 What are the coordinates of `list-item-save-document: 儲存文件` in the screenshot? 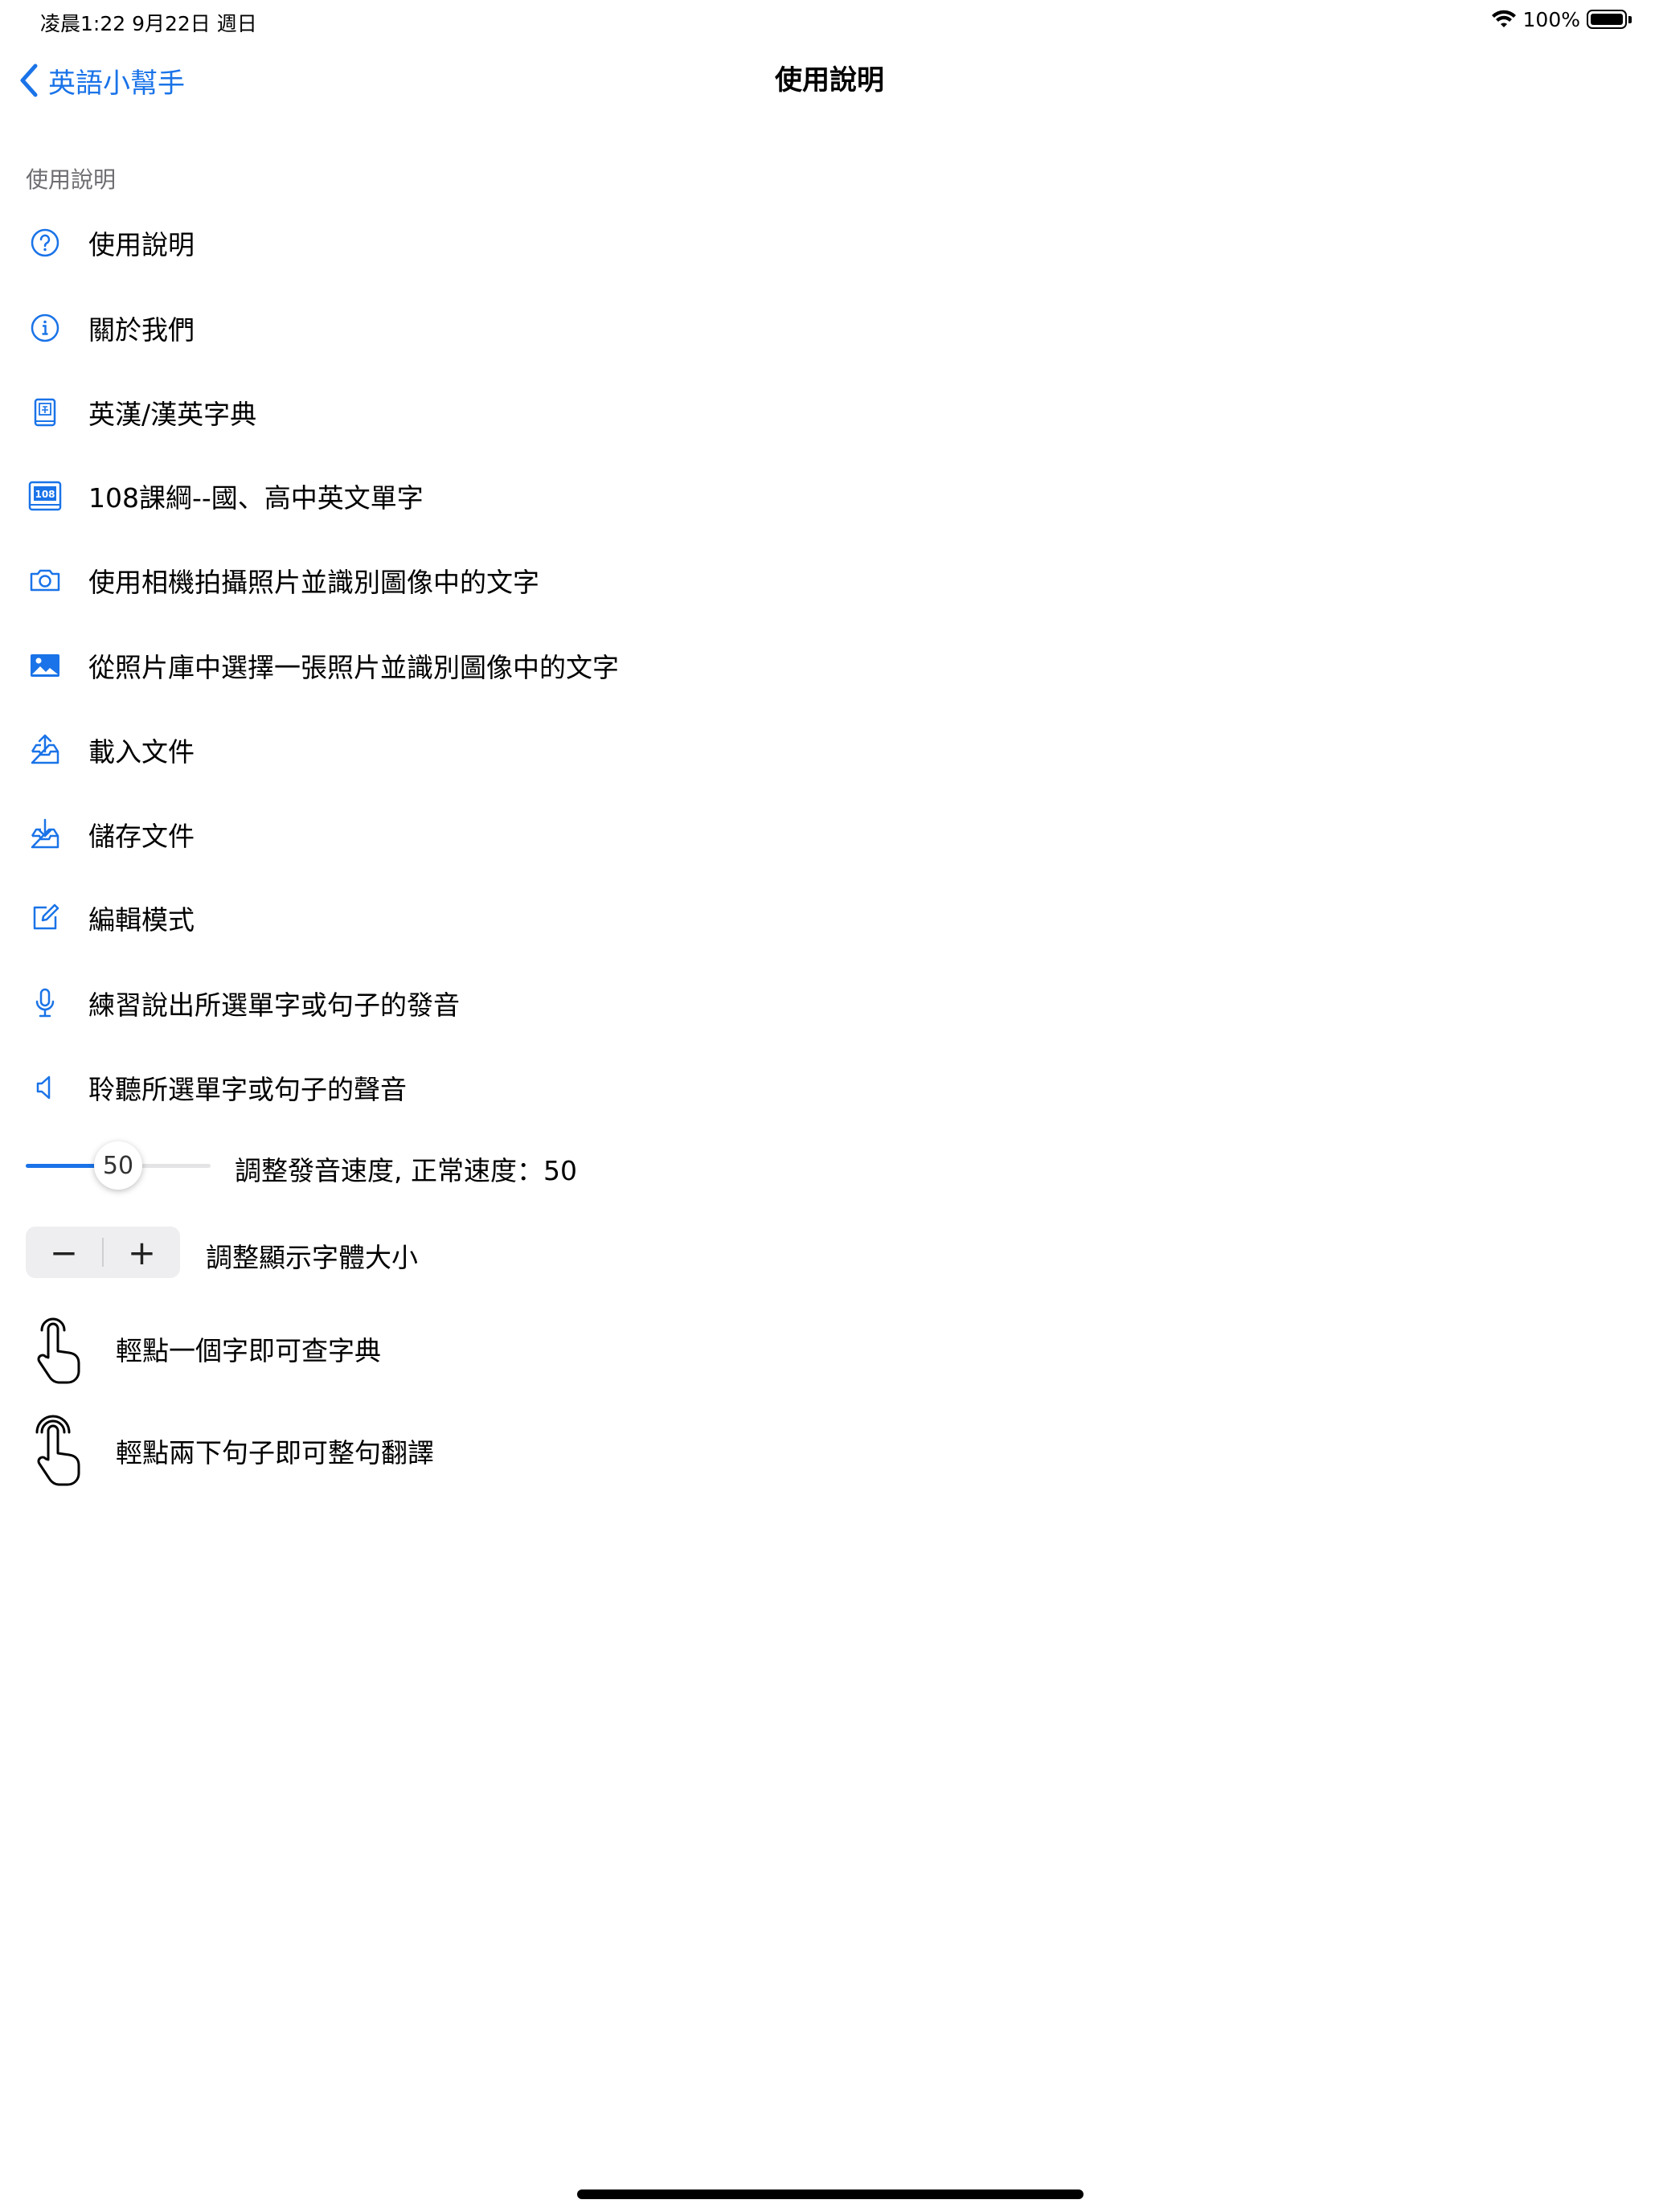 It's located at (111, 834).